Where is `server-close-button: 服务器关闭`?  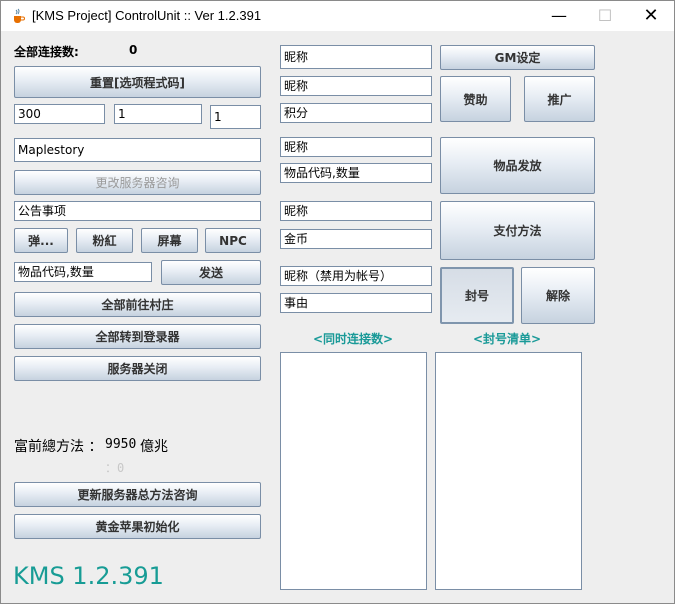 server-close-button: 服务器关闭 is located at coordinates (137, 368).